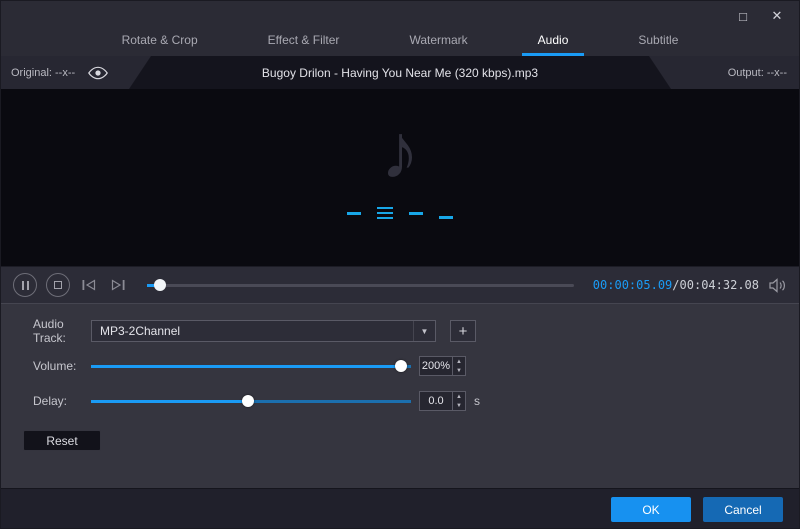  Describe the element at coordinates (304, 40) in the screenshot. I see `tab-effect-filter: Effect & Filter` at that location.